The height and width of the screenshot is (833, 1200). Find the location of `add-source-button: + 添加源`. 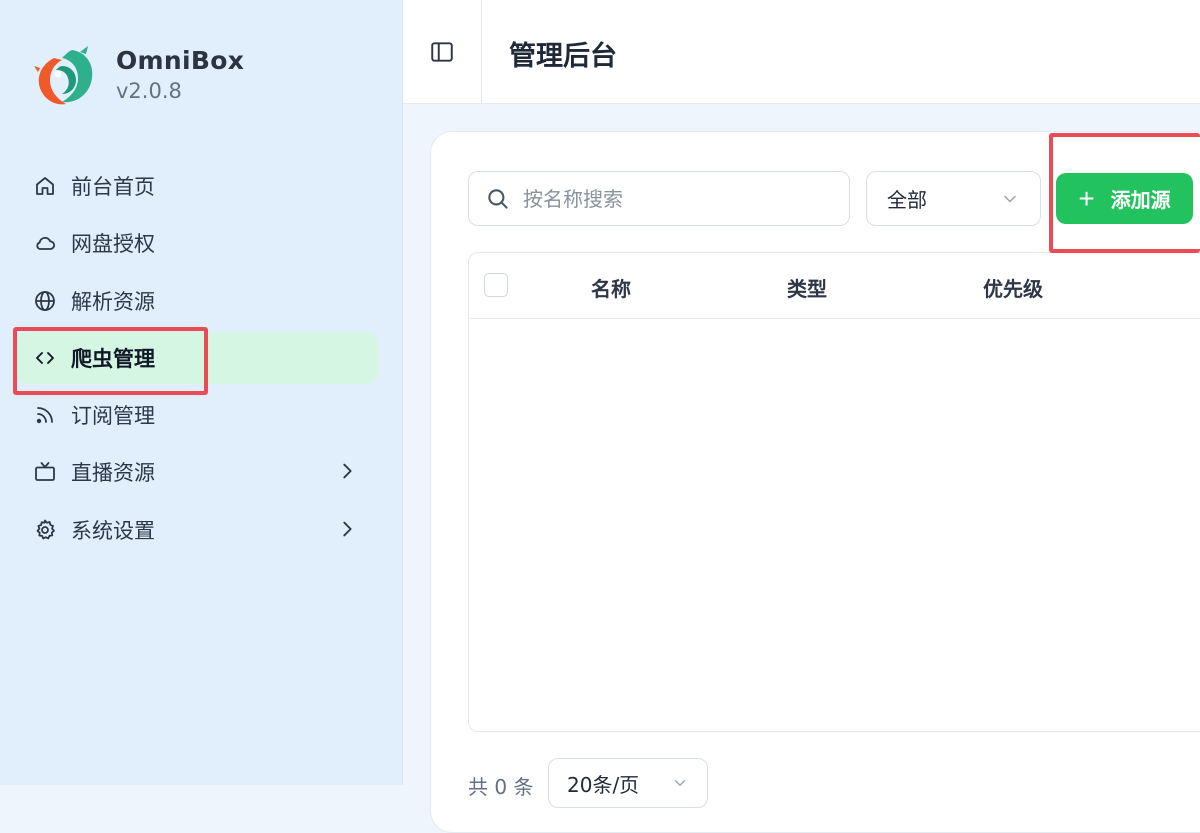

add-source-button: + 添加源 is located at coordinates (1124, 198).